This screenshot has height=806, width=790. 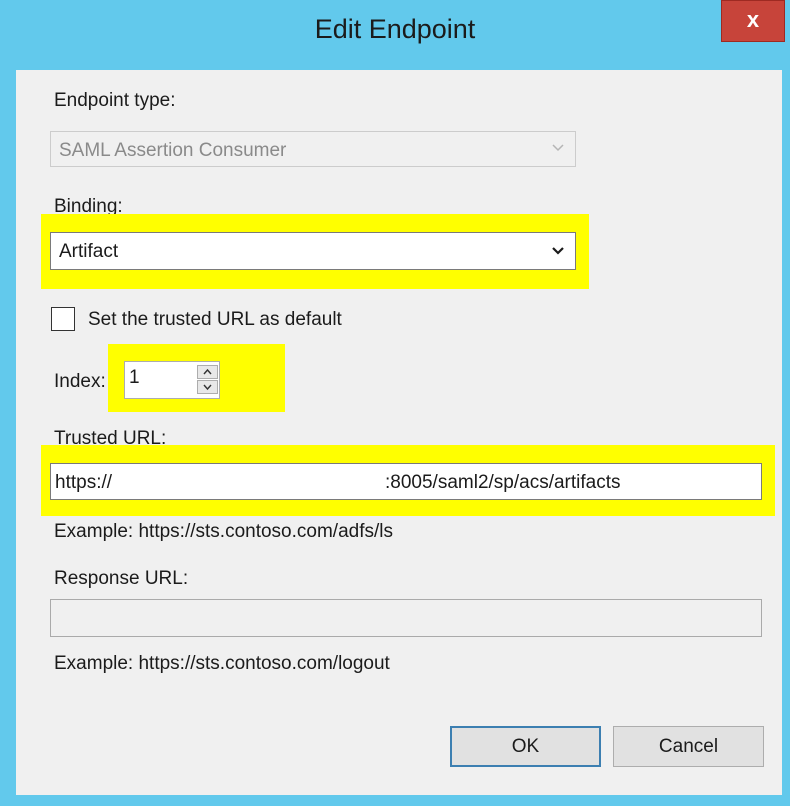 What do you see at coordinates (222, 663) in the screenshot?
I see `response-url-example: Example: https://sts.contoso.com/logout` at bounding box center [222, 663].